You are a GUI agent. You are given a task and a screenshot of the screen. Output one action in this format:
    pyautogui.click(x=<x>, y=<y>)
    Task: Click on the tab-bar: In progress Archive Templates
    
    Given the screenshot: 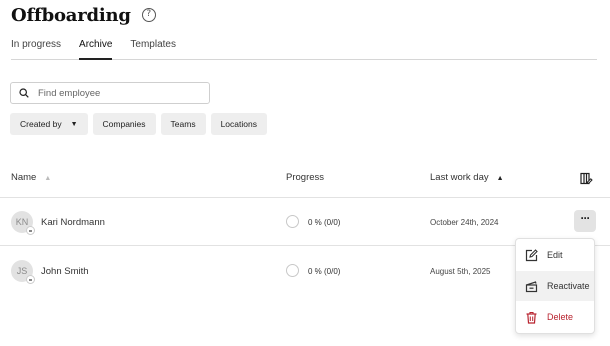 What is the action you would take?
    pyautogui.click(x=304, y=46)
    